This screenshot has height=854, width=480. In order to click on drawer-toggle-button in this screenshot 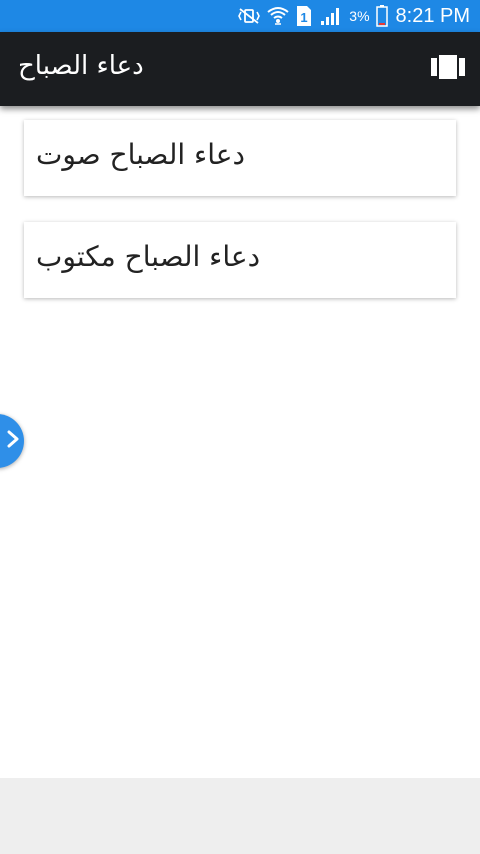, I will do `click(12, 441)`.